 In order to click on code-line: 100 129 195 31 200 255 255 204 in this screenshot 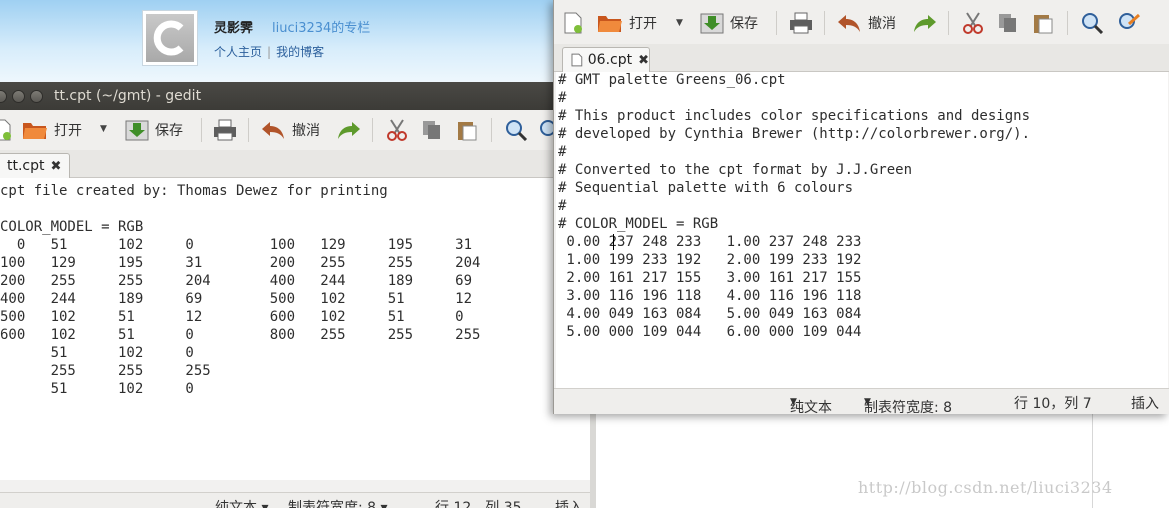, I will do `click(240, 263)`.